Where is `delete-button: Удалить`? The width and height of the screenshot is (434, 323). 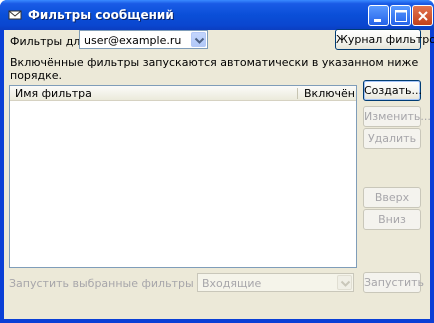
delete-button: Удалить is located at coordinates (392, 138).